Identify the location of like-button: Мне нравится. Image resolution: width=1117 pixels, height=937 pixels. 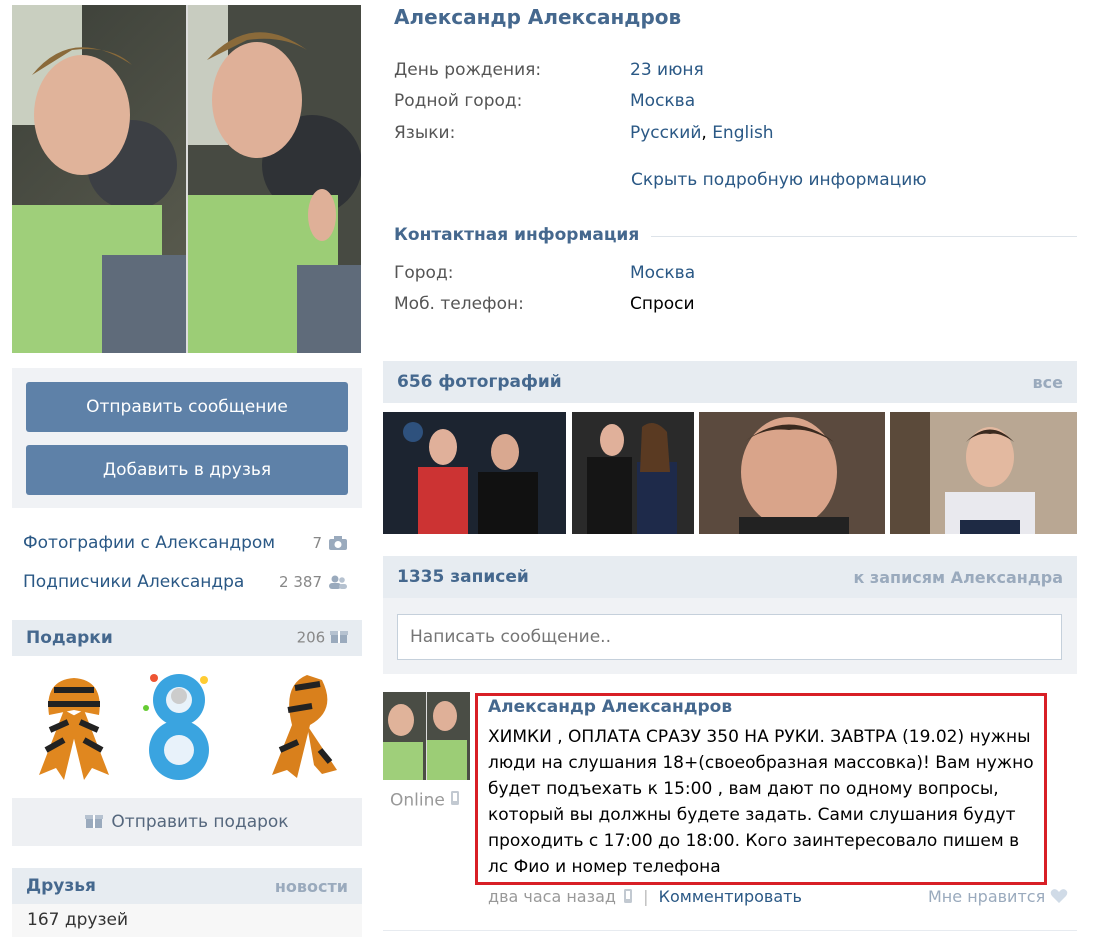
(998, 897).